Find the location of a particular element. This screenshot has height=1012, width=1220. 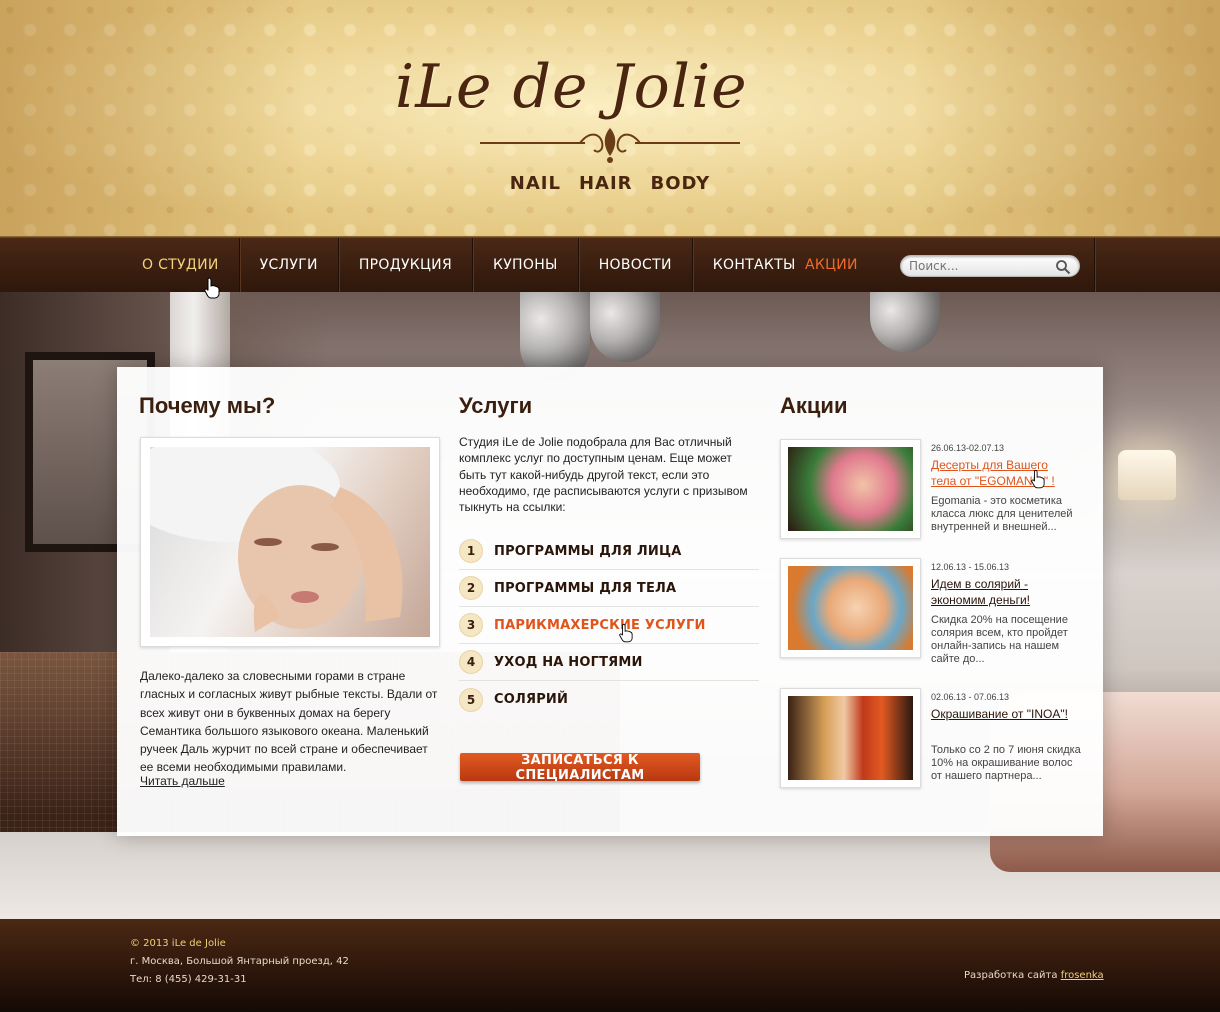

spa-face-image is located at coordinates (290, 542).